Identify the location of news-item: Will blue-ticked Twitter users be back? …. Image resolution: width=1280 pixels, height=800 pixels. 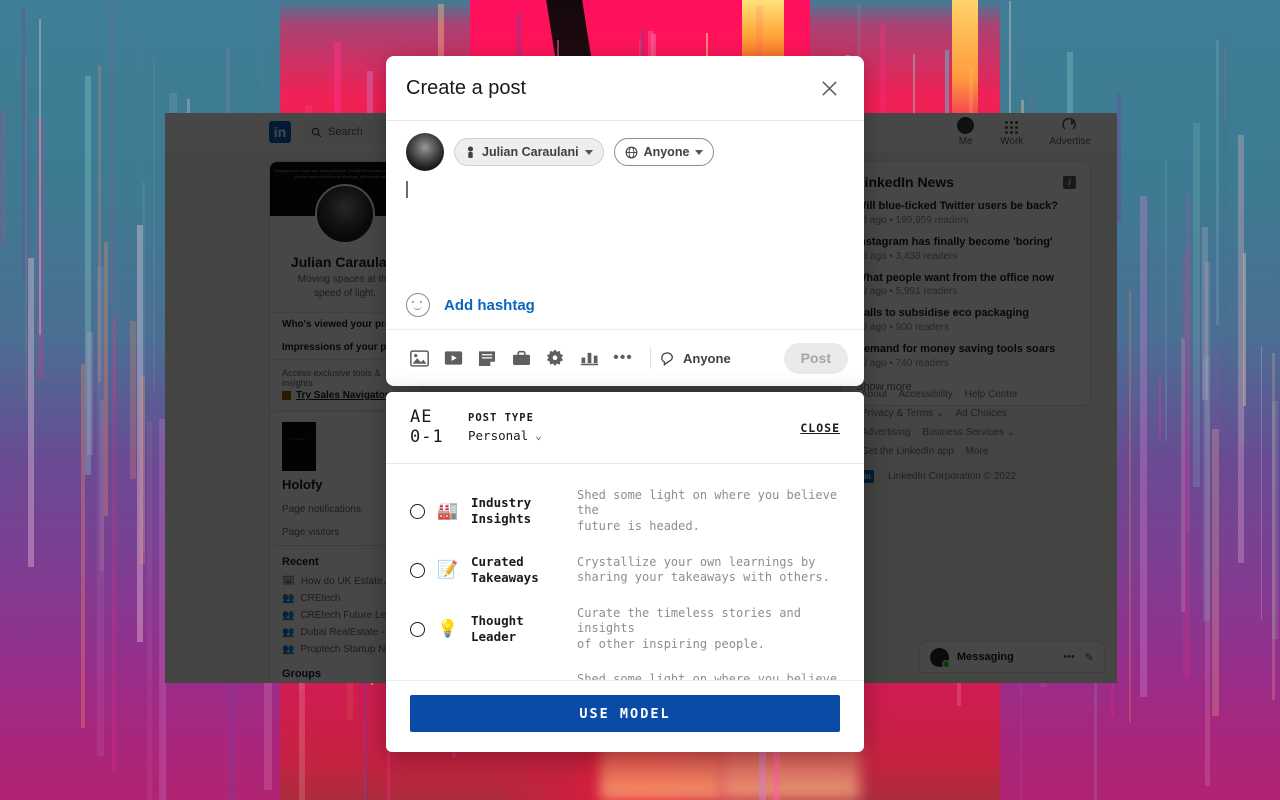
(966, 213).